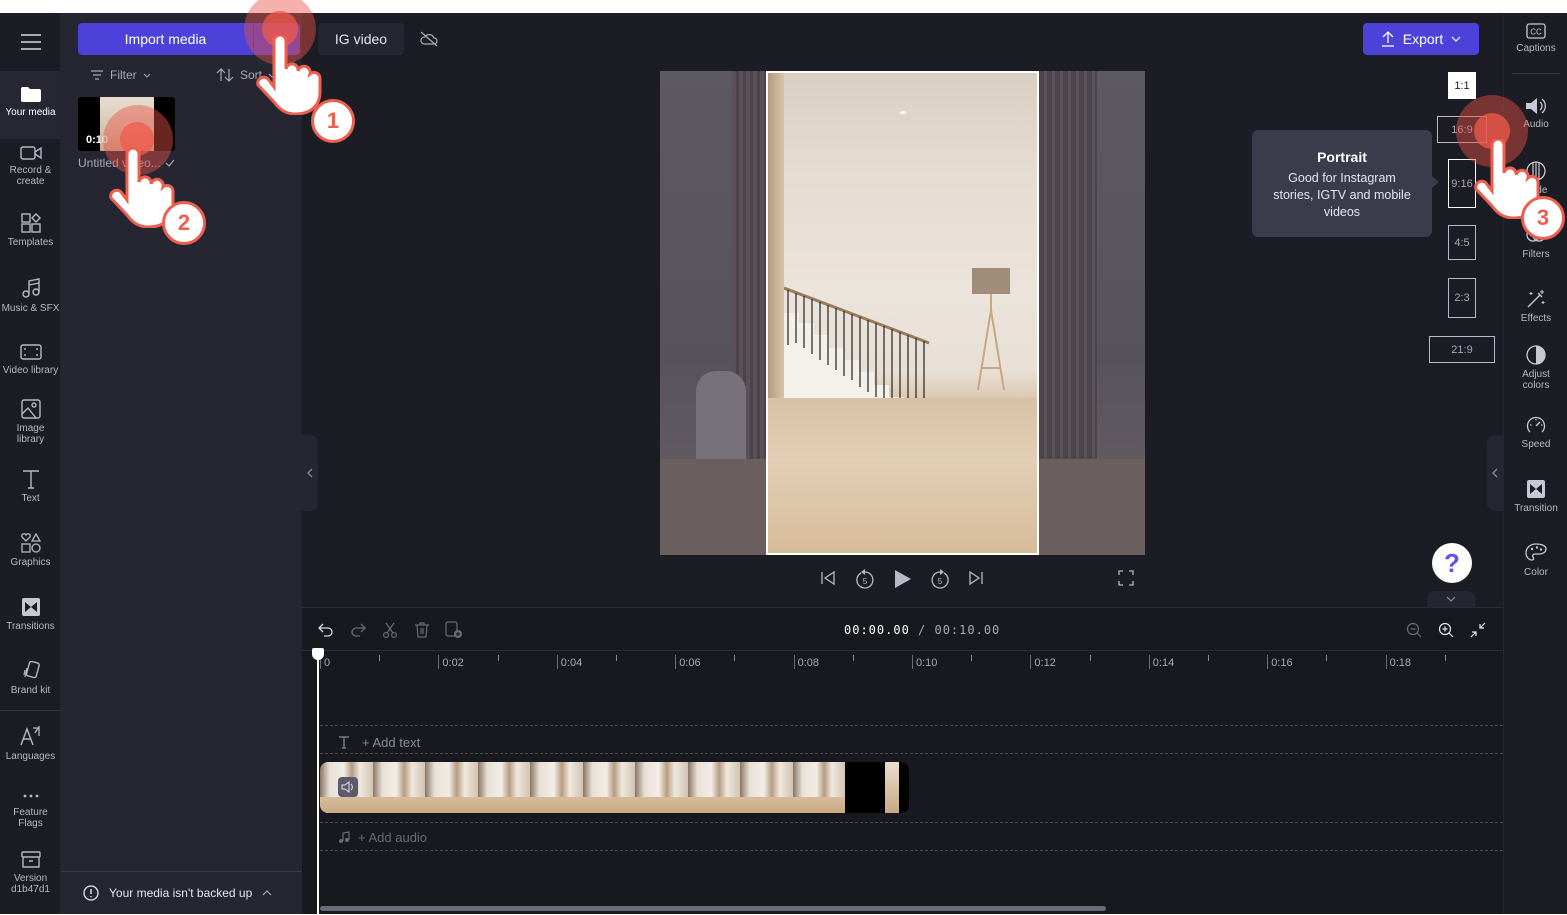  Describe the element at coordinates (1535, 368) in the screenshot. I see `sidebar-item-adjust-colors: Adjust colors` at that location.